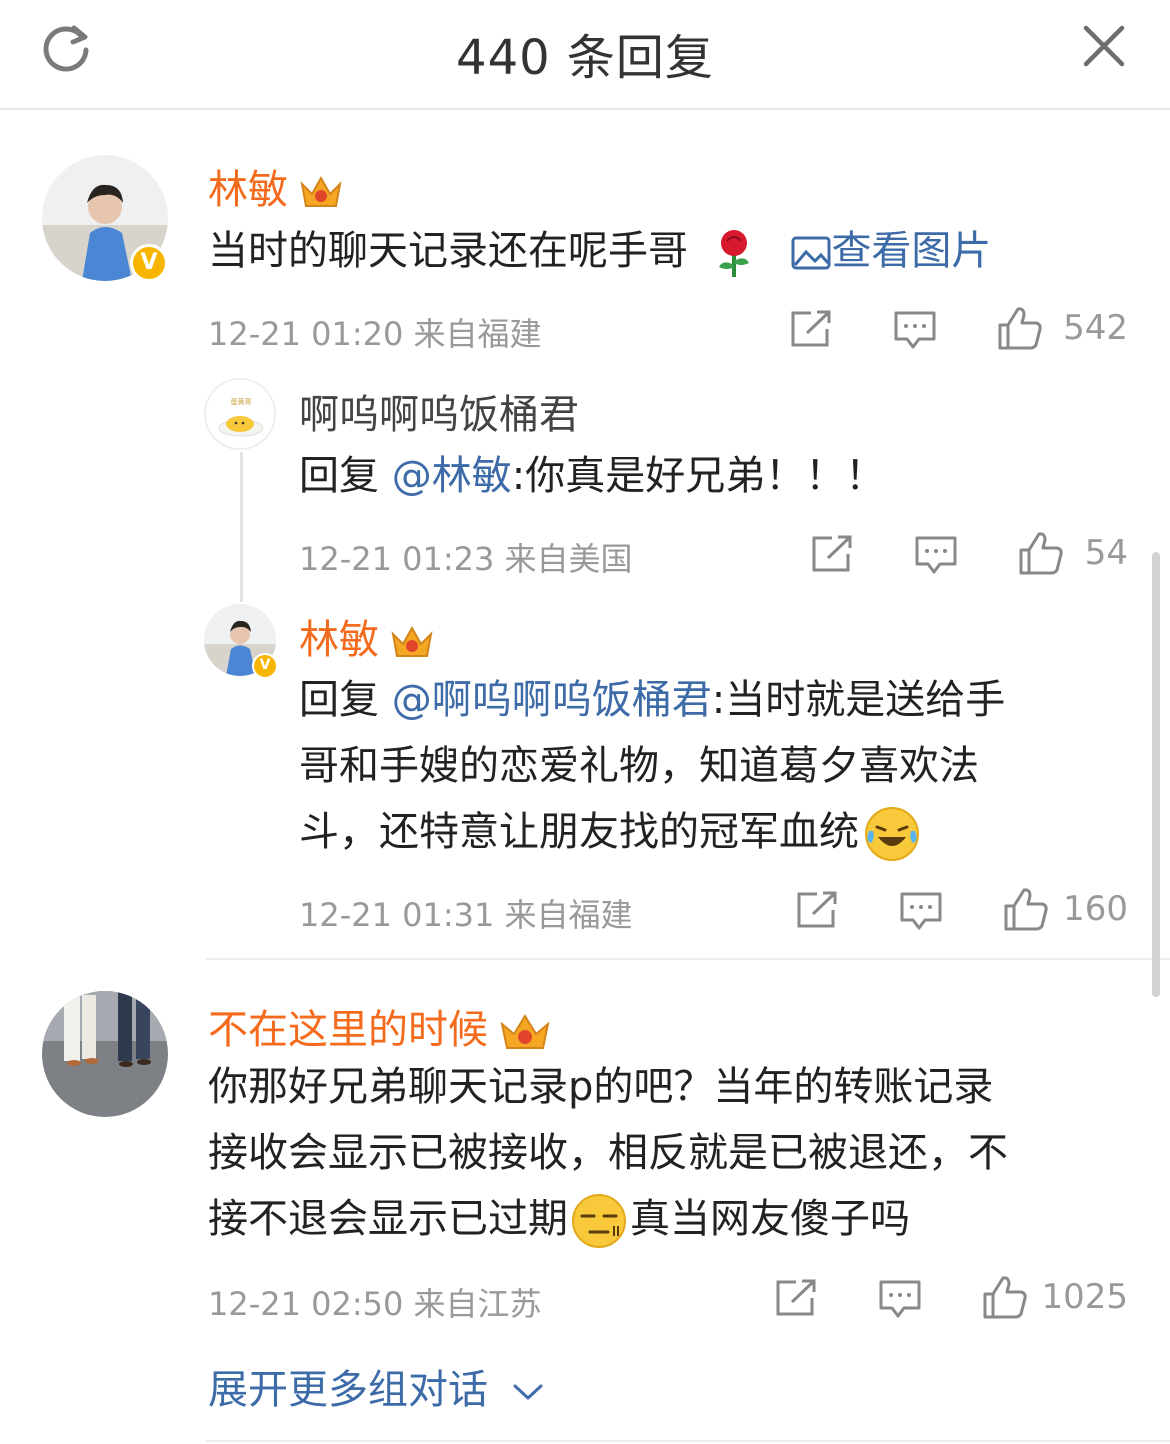 The height and width of the screenshot is (1444, 1170). Describe the element at coordinates (592, 476) in the screenshot. I see `reply-text: 回复 @林敏:你真是好兄弟！！！` at that location.